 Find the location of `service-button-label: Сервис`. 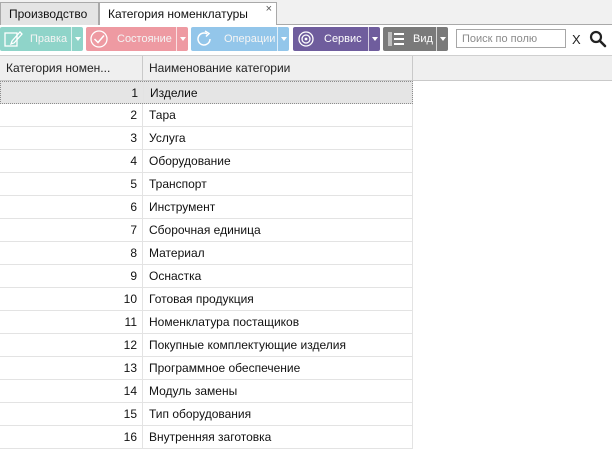

service-button-label: Сервис is located at coordinates (343, 39).